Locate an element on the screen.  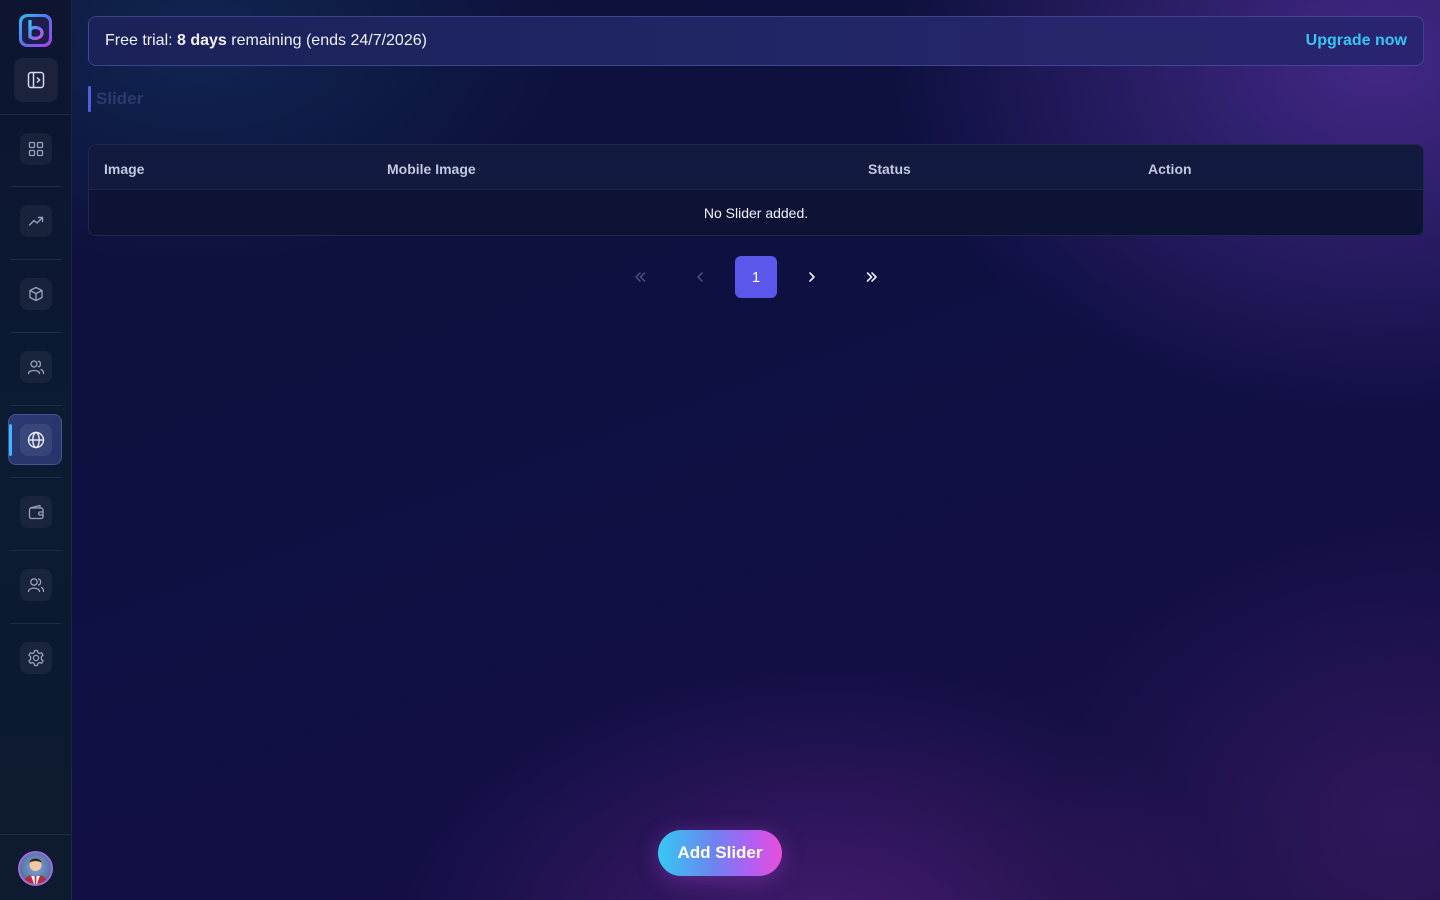
wallet-icon is located at coordinates (36, 512).